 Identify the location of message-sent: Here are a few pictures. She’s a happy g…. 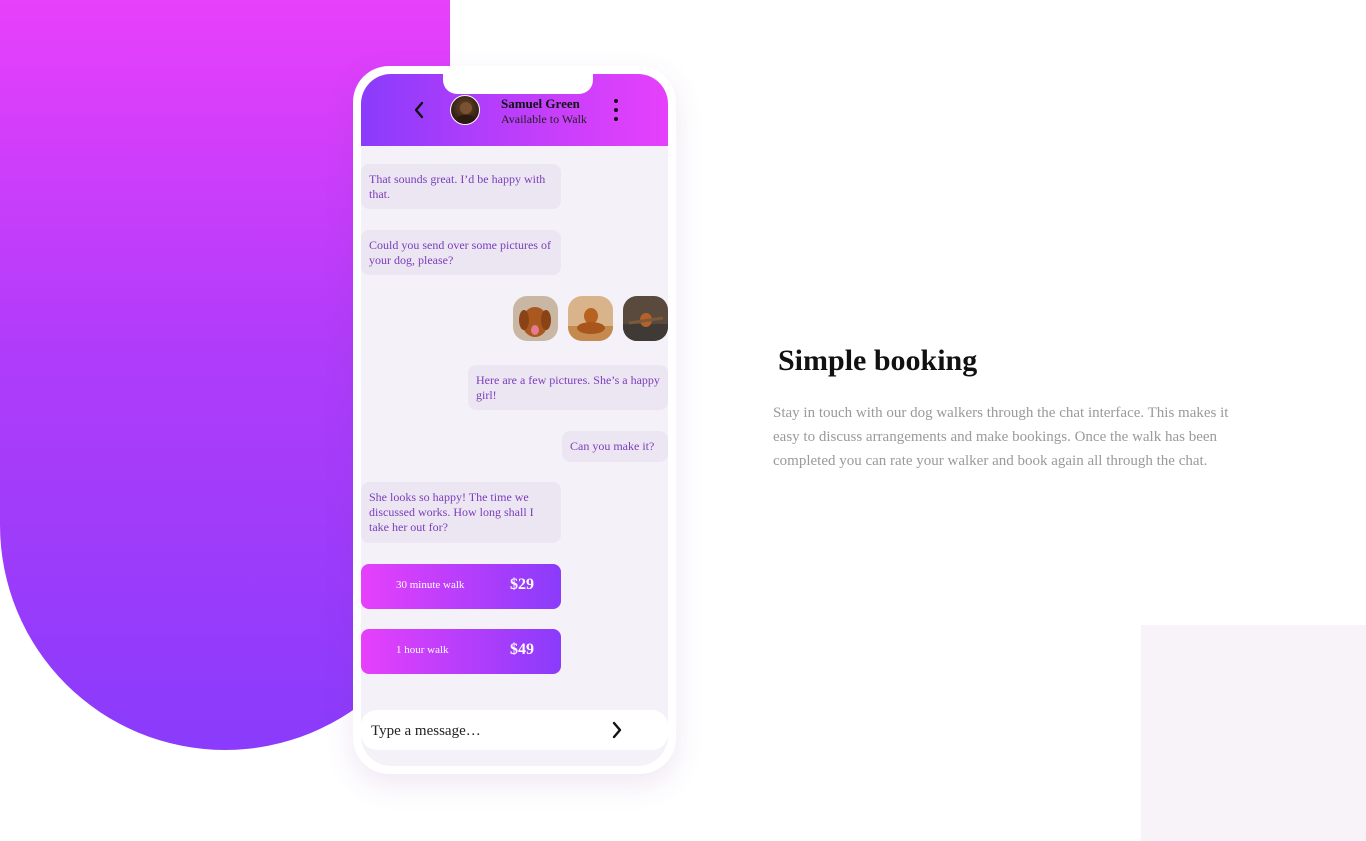
(568, 387).